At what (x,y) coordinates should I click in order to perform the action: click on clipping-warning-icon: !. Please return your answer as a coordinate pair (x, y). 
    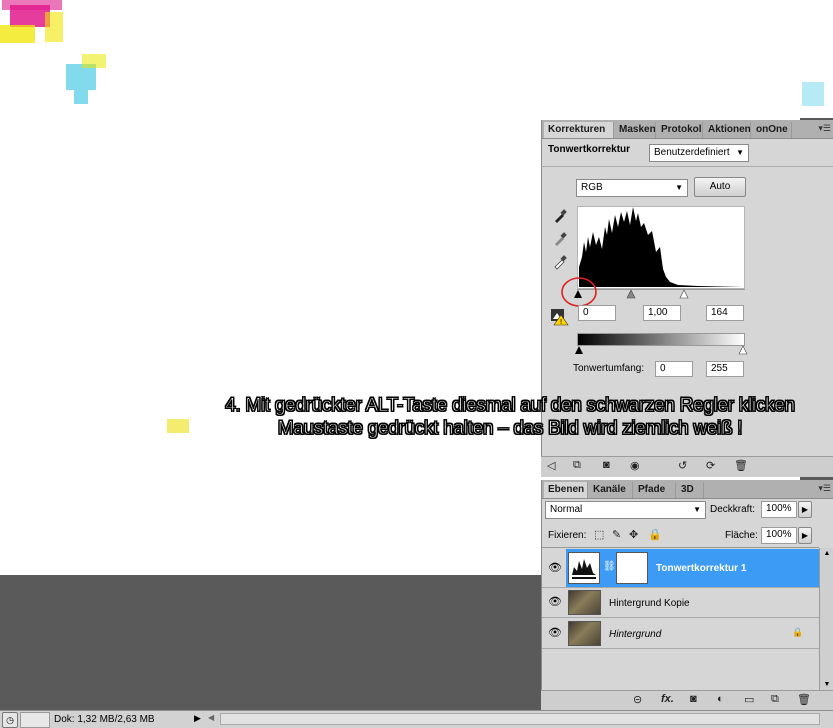
    Looking at the image, I should click on (560, 316).